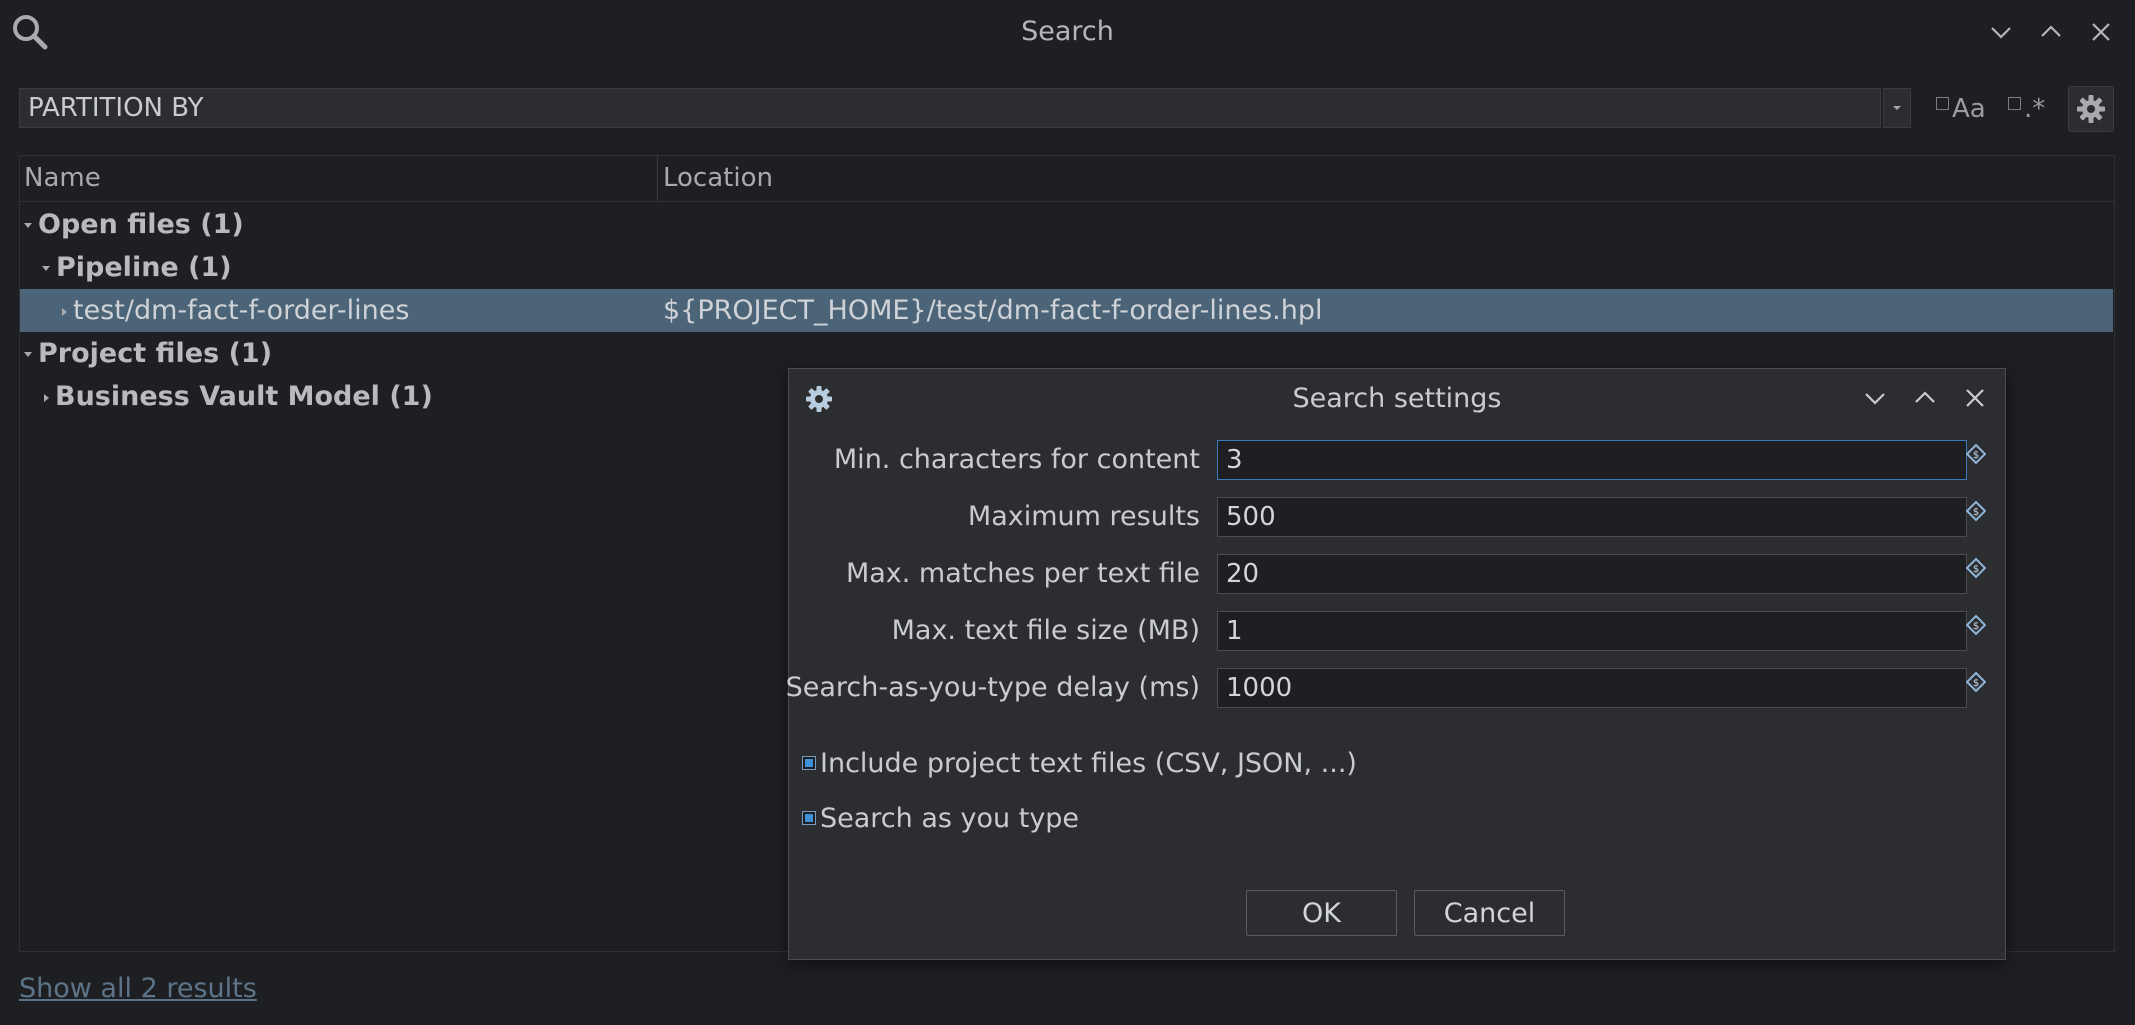 The height and width of the screenshot is (1025, 2135). What do you see at coordinates (992, 687) in the screenshot?
I see `search-delay-label: Search-as-you-type delay (ms)` at bounding box center [992, 687].